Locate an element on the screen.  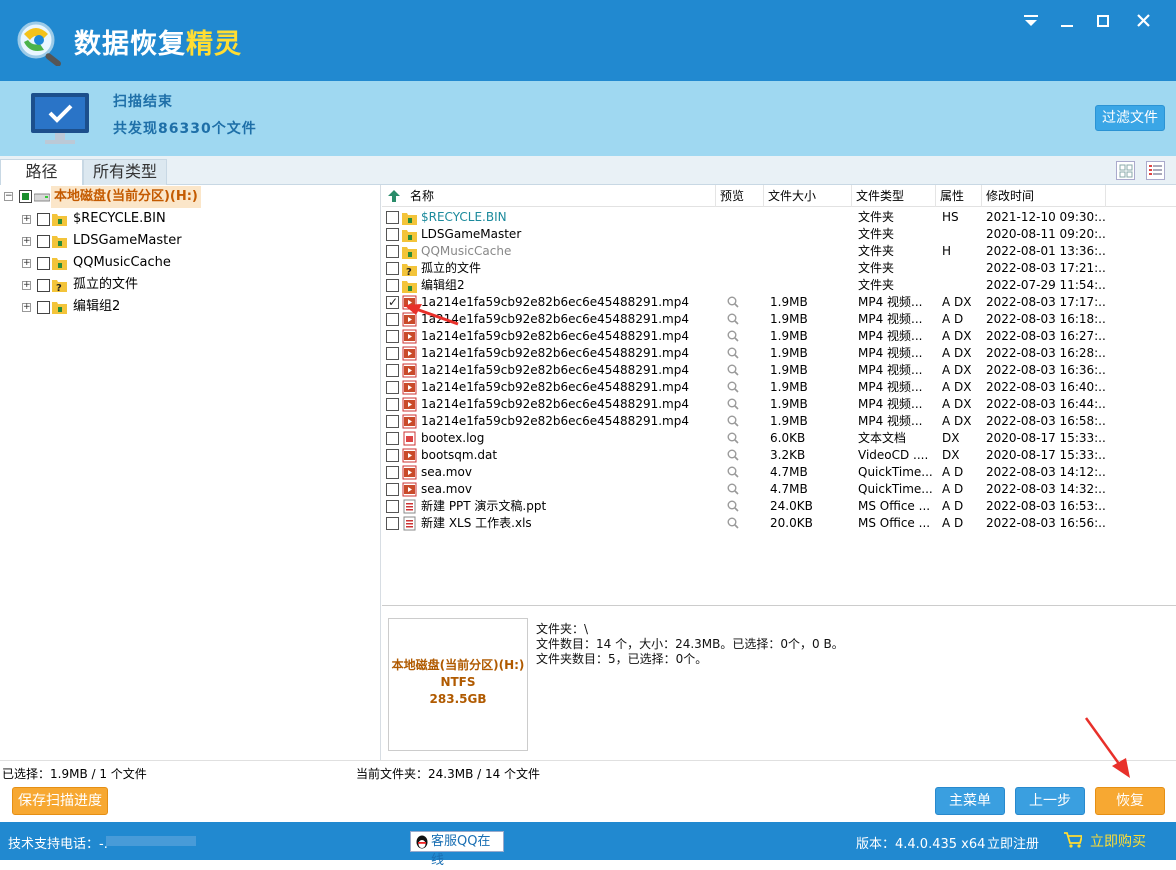
file-type: 文件夹 is located at coordinates (876, 217).